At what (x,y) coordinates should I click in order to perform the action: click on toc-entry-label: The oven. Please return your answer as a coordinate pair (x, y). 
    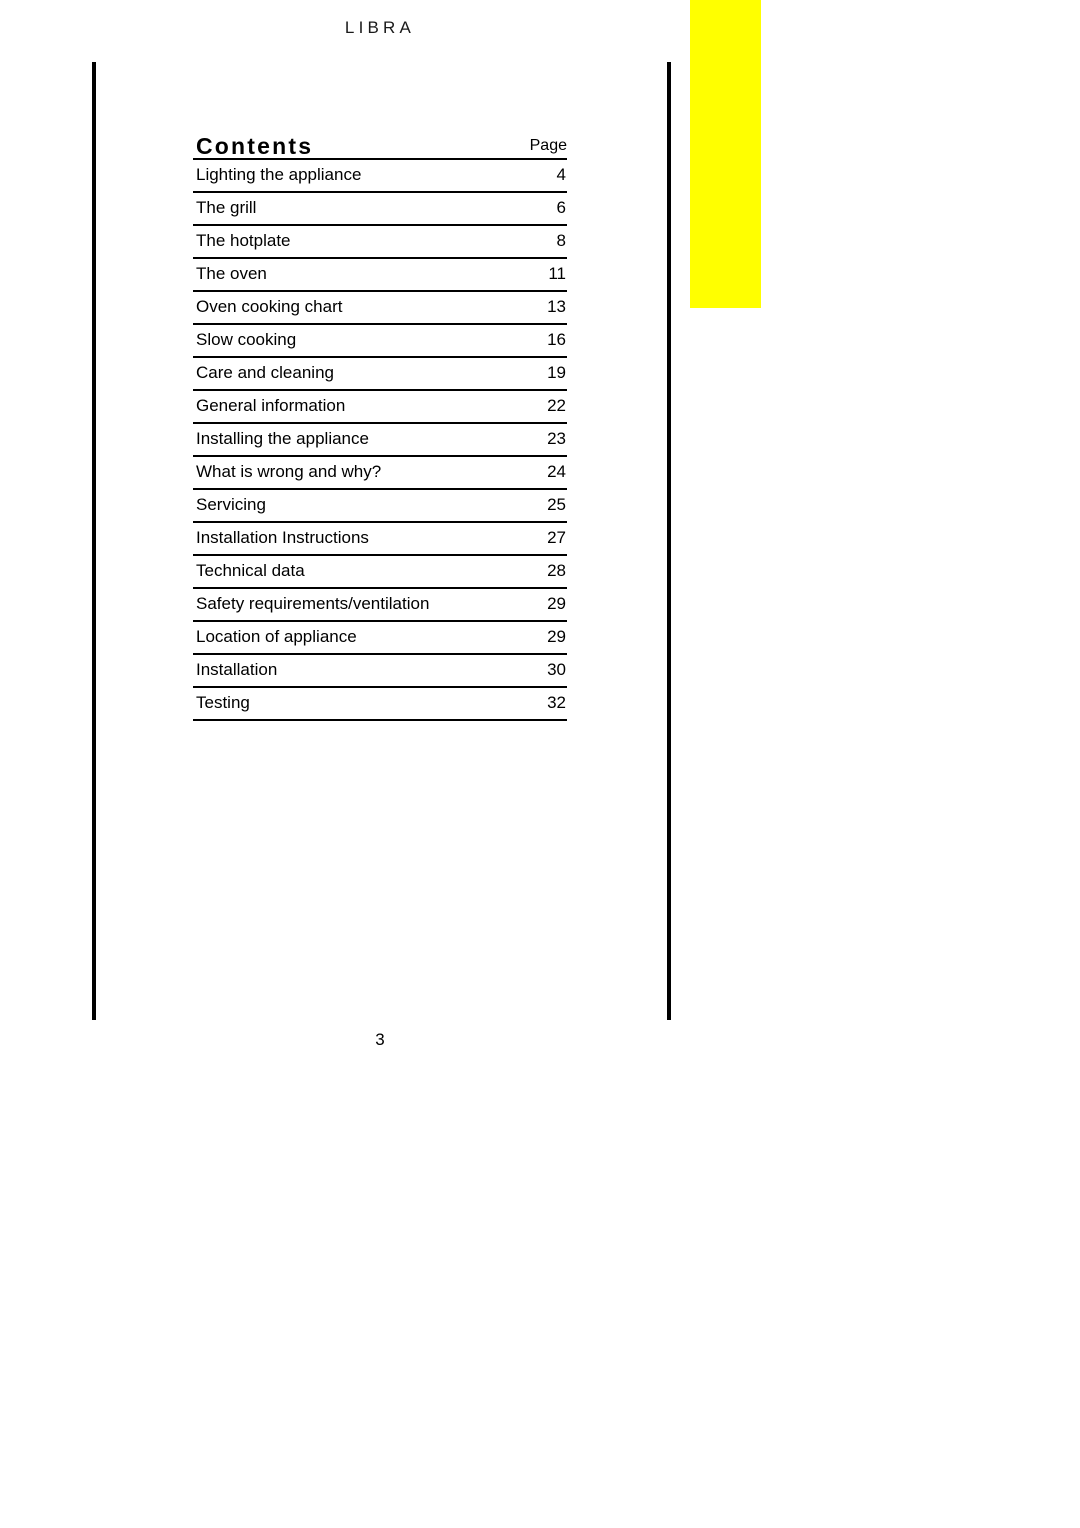
    Looking at the image, I should click on (348, 274).